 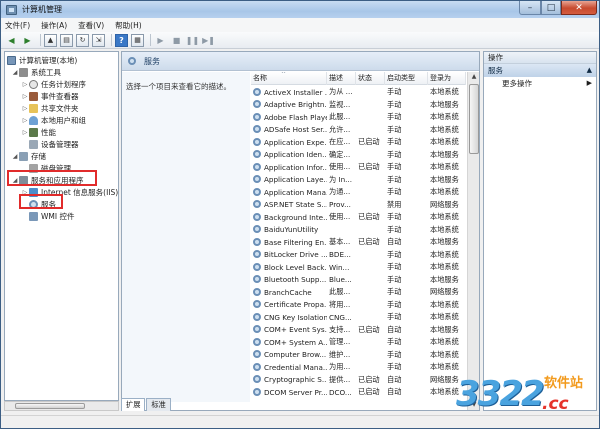 What do you see at coordinates (17, 25) in the screenshot?
I see `menu-file: 文件(F)` at bounding box center [17, 25].